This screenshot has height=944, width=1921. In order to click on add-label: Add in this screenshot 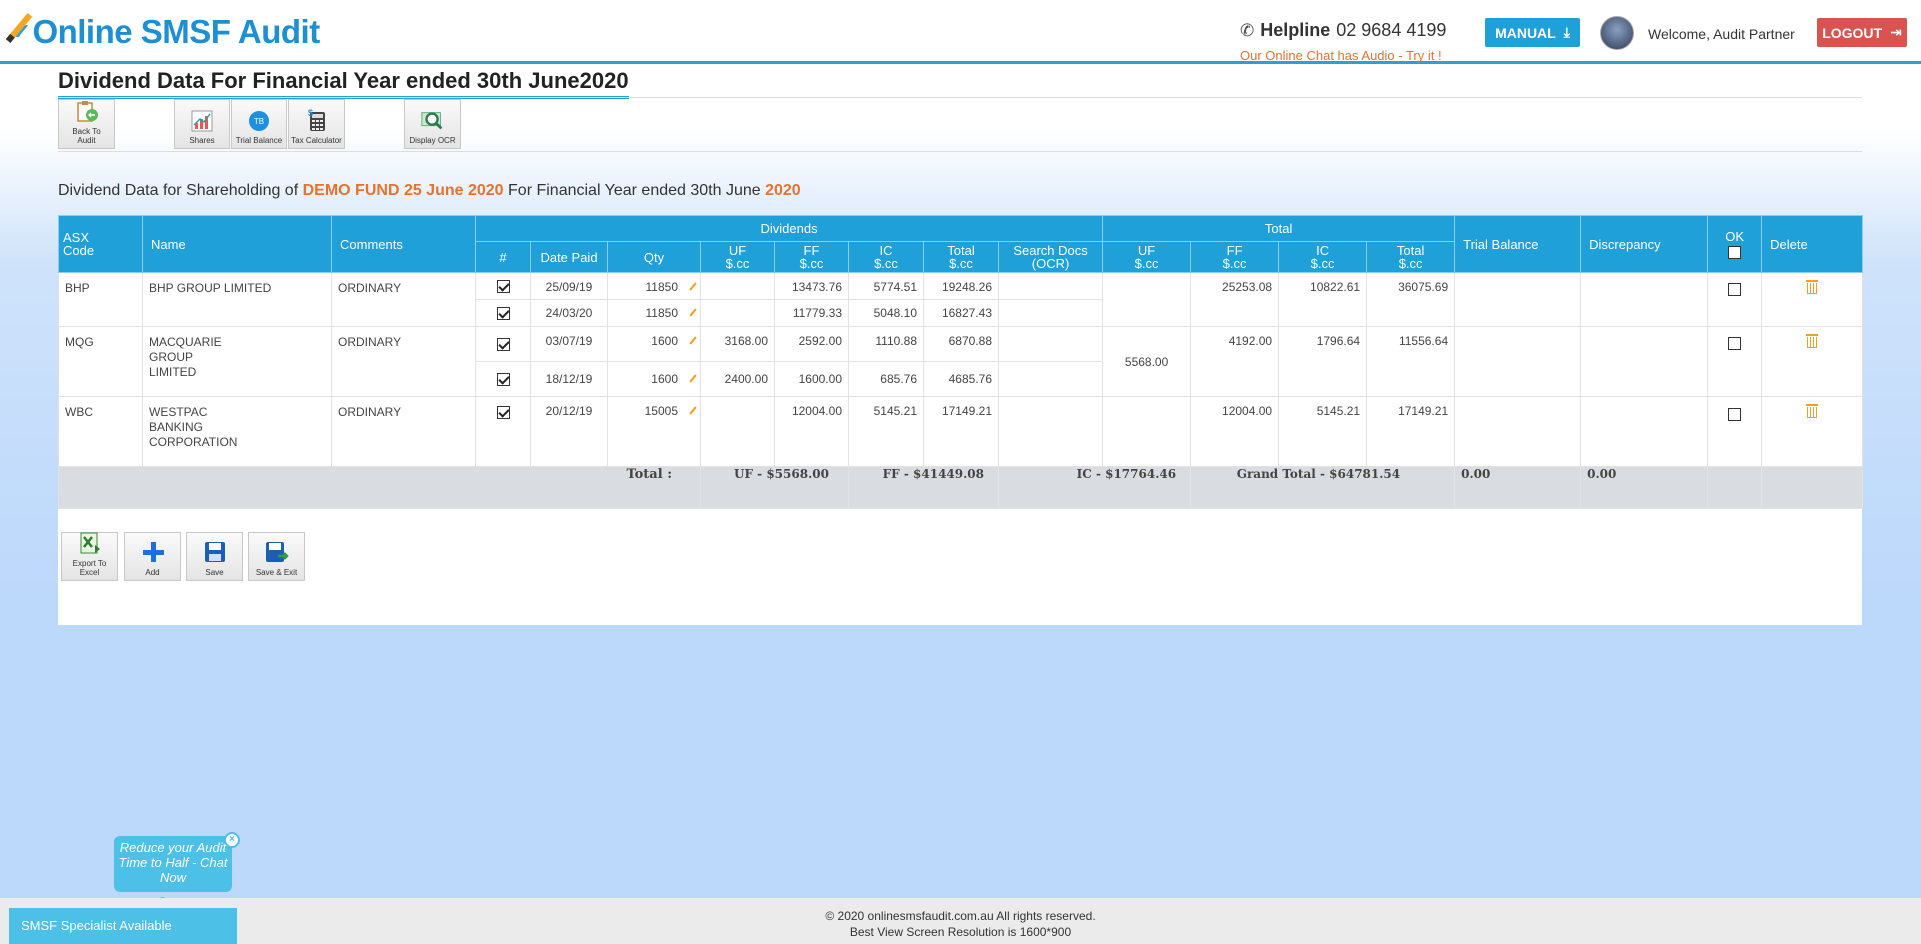, I will do `click(152, 572)`.